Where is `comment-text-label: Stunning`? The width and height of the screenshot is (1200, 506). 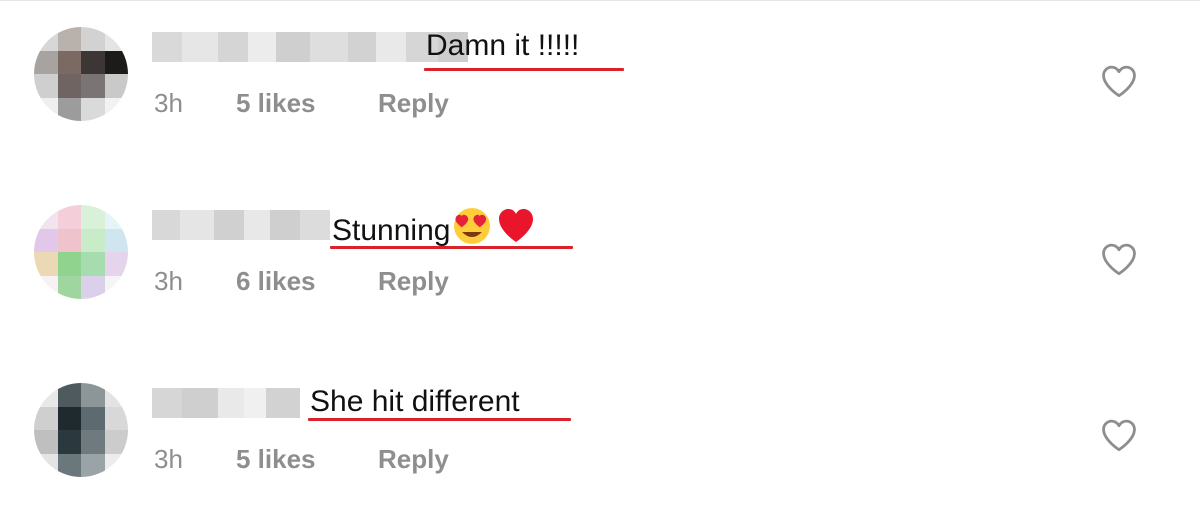
comment-text-label: Stunning is located at coordinates (391, 230).